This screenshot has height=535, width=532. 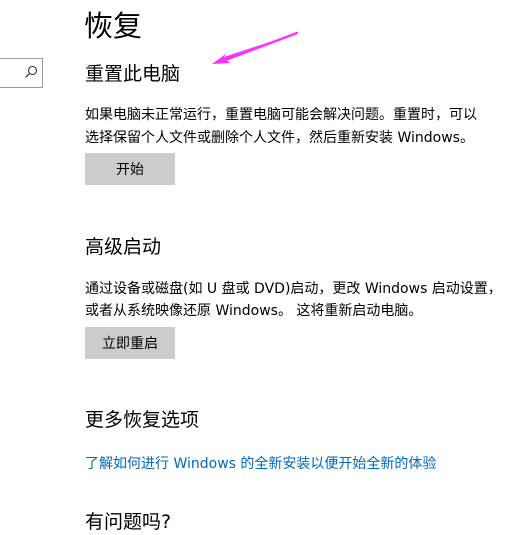 What do you see at coordinates (279, 138) in the screenshot?
I see `reset-pc-description-line2: 选择保留个人文件或删除个人文件，然后重新安装 Windows。` at bounding box center [279, 138].